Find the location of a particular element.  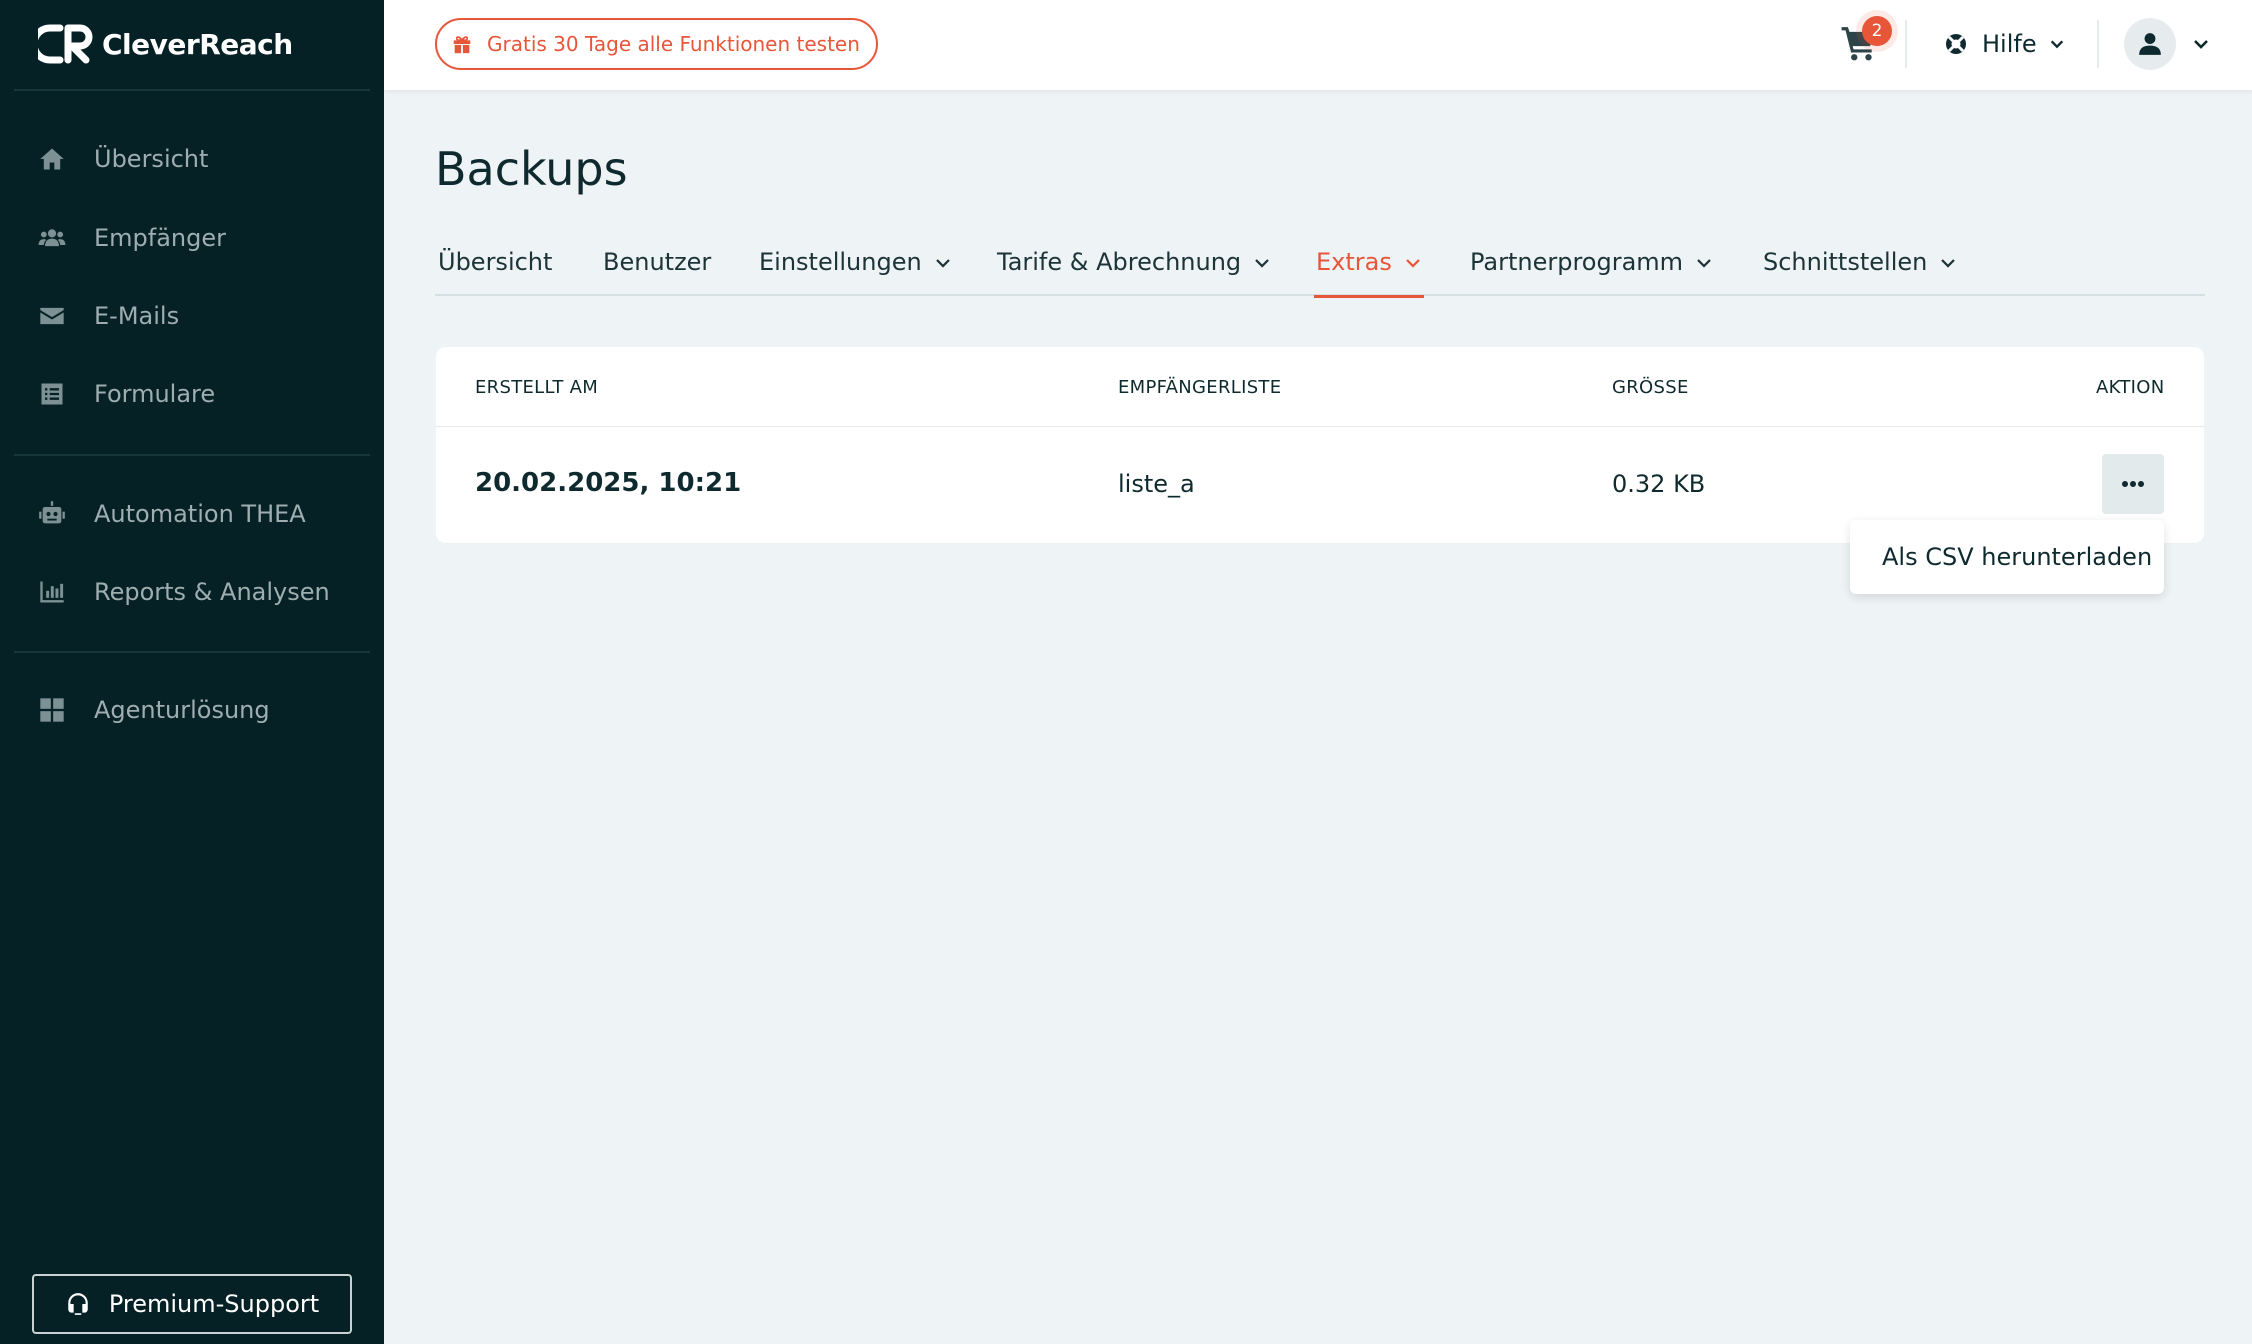

tab-label: Extras is located at coordinates (1354, 262).